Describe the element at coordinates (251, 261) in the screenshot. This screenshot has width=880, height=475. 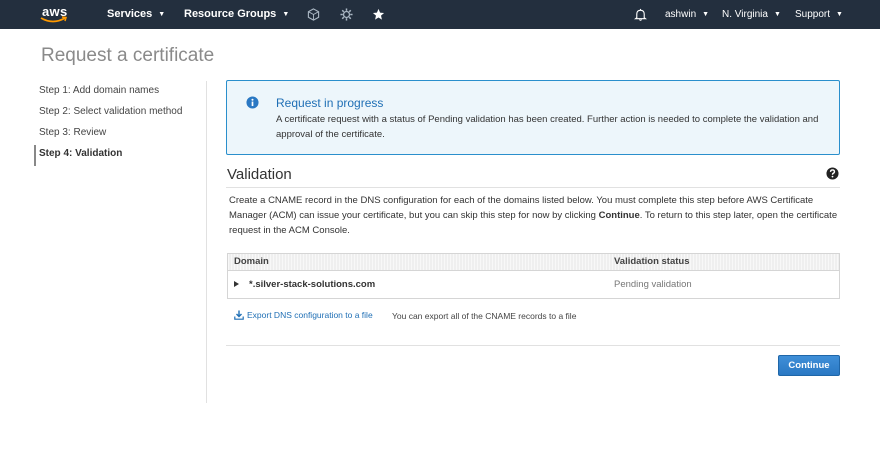
I see `column-header-domain: Domain` at that location.